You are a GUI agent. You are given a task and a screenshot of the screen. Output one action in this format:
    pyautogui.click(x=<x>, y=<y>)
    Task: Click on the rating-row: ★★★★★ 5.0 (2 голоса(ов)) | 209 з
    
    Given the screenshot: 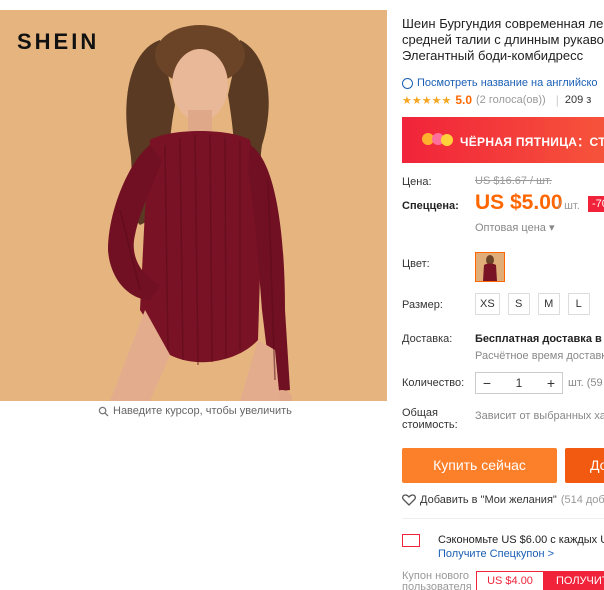 What is the action you would take?
    pyautogui.click(x=496, y=100)
    